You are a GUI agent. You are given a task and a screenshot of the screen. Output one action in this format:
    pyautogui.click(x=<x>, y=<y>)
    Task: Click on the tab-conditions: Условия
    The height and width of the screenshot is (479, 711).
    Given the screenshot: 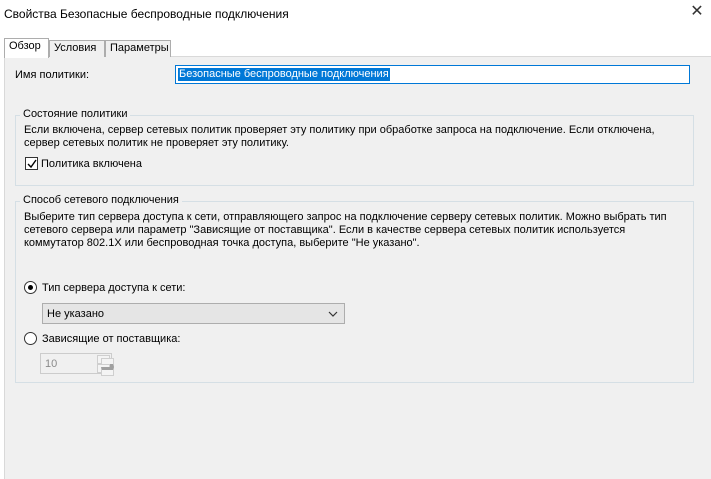 What is the action you would take?
    pyautogui.click(x=77, y=48)
    